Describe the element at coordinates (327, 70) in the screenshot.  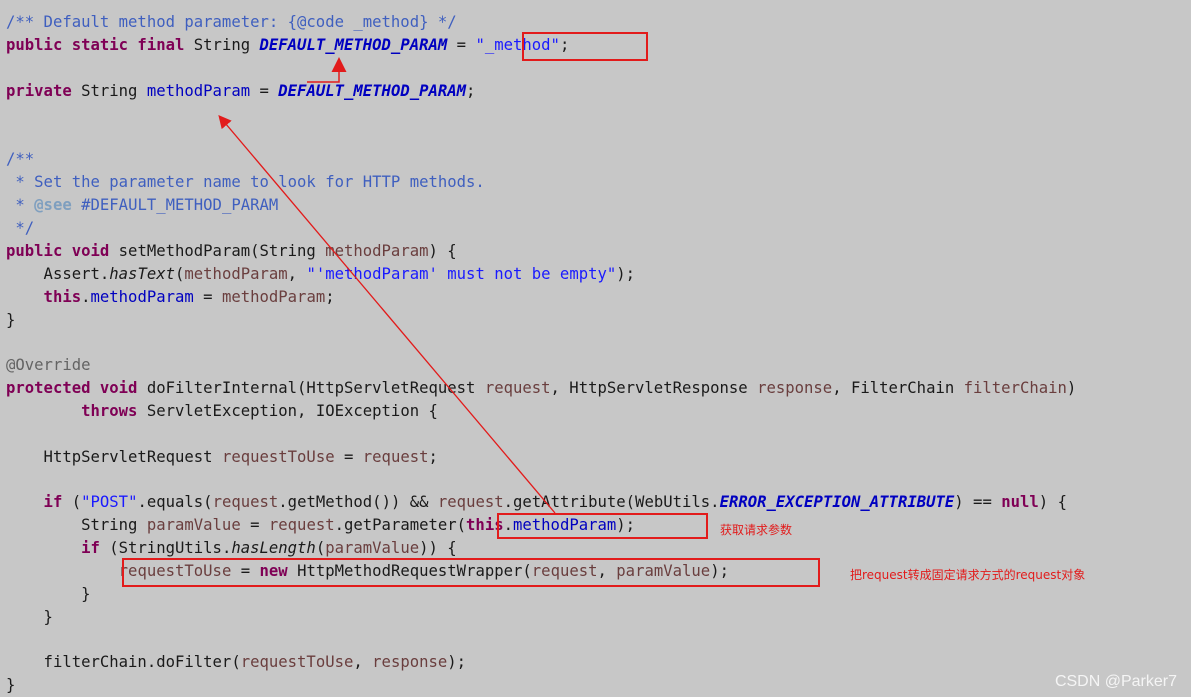
I see `arrow-to-default-value` at that location.